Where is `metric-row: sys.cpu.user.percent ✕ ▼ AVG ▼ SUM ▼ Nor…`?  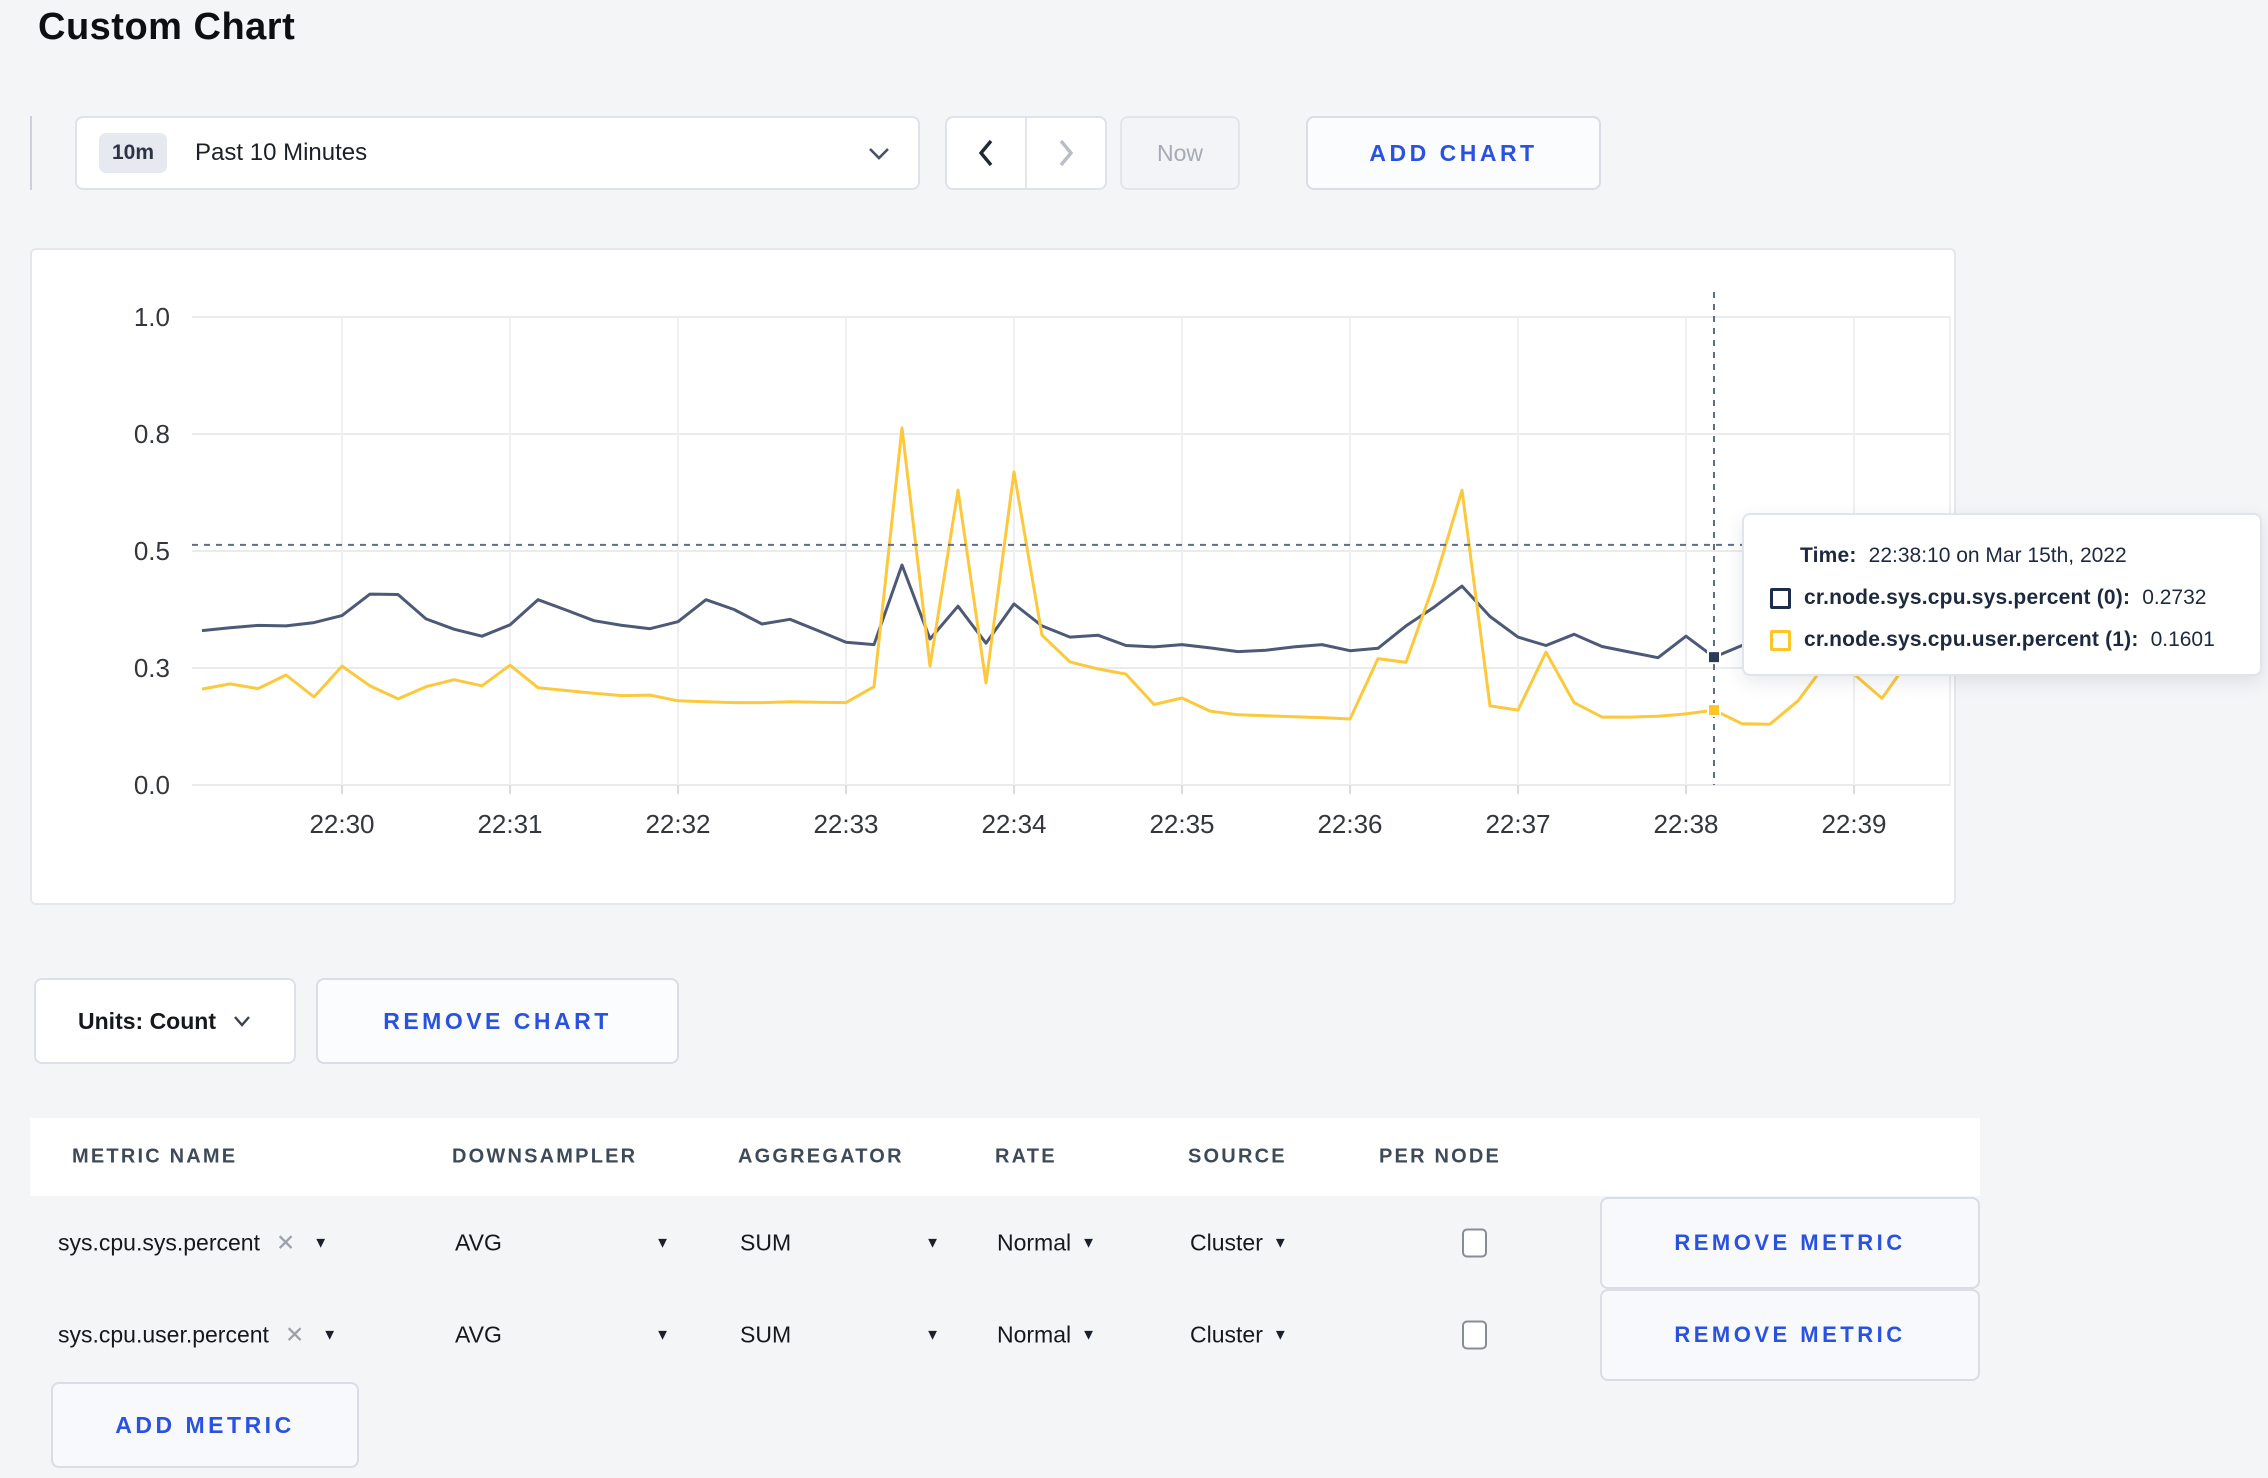 metric-row: sys.cpu.user.percent ✕ ▼ AVG ▼ SUM ▼ Nor… is located at coordinates (1005, 1335).